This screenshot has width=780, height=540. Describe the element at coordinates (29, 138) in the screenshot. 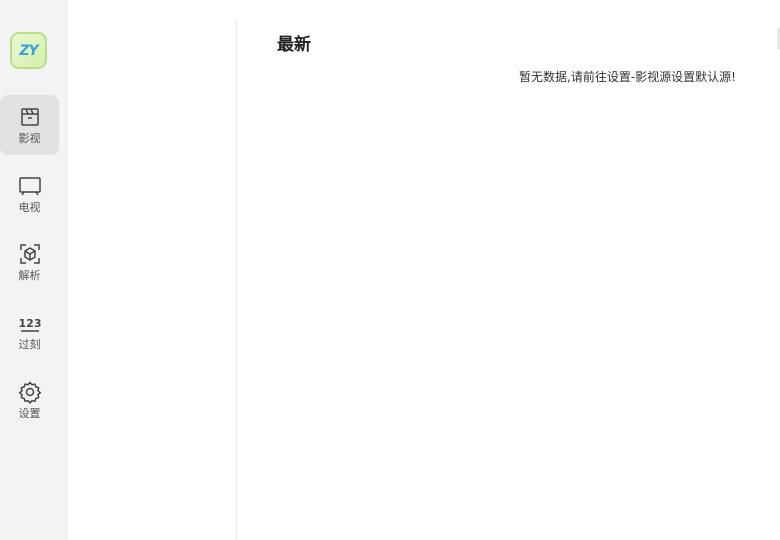

I see `nav-label-movies: 影视` at that location.